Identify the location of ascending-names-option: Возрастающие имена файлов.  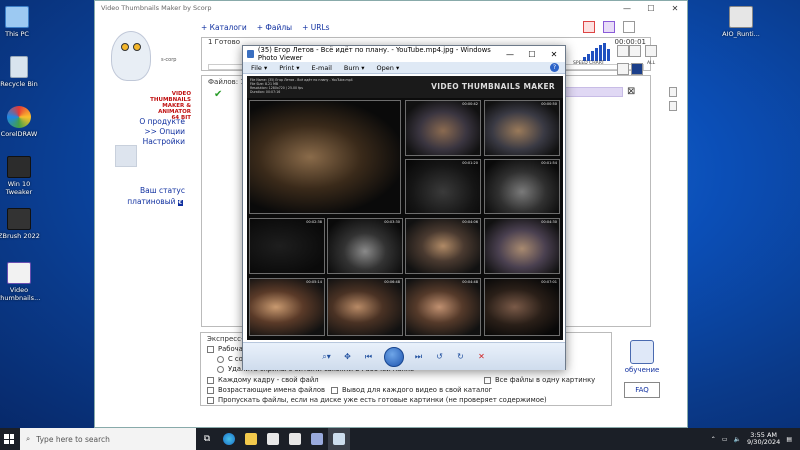
(266, 390).